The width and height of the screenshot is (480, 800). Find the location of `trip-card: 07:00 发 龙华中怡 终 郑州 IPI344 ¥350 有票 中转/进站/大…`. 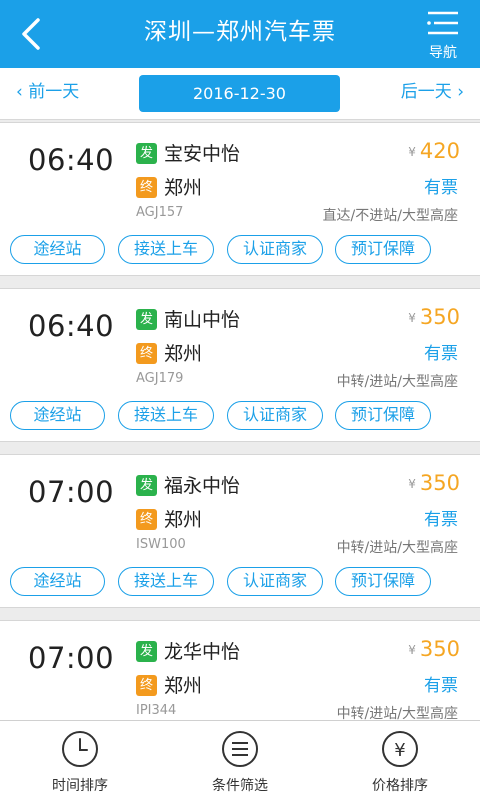

trip-card: 07:00 发 龙华中怡 终 郑州 IPI344 ¥350 有票 中转/进站/大… is located at coordinates (240, 670).